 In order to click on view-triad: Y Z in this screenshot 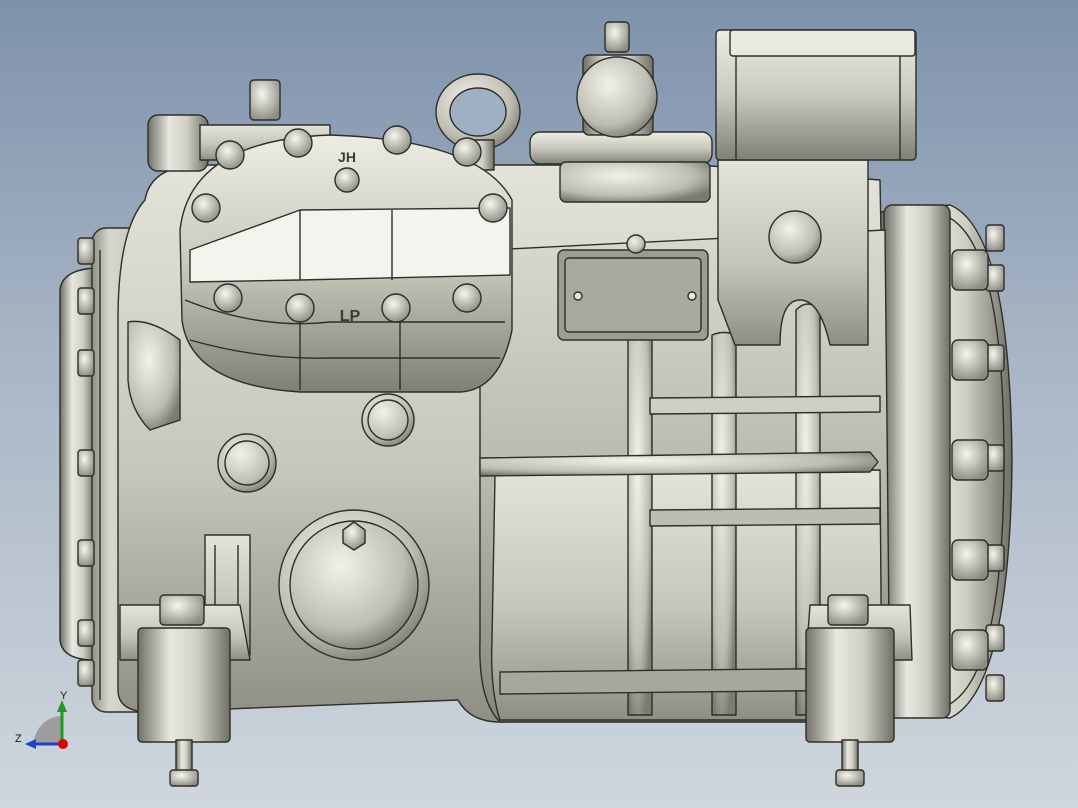, I will do `click(41, 719)`.